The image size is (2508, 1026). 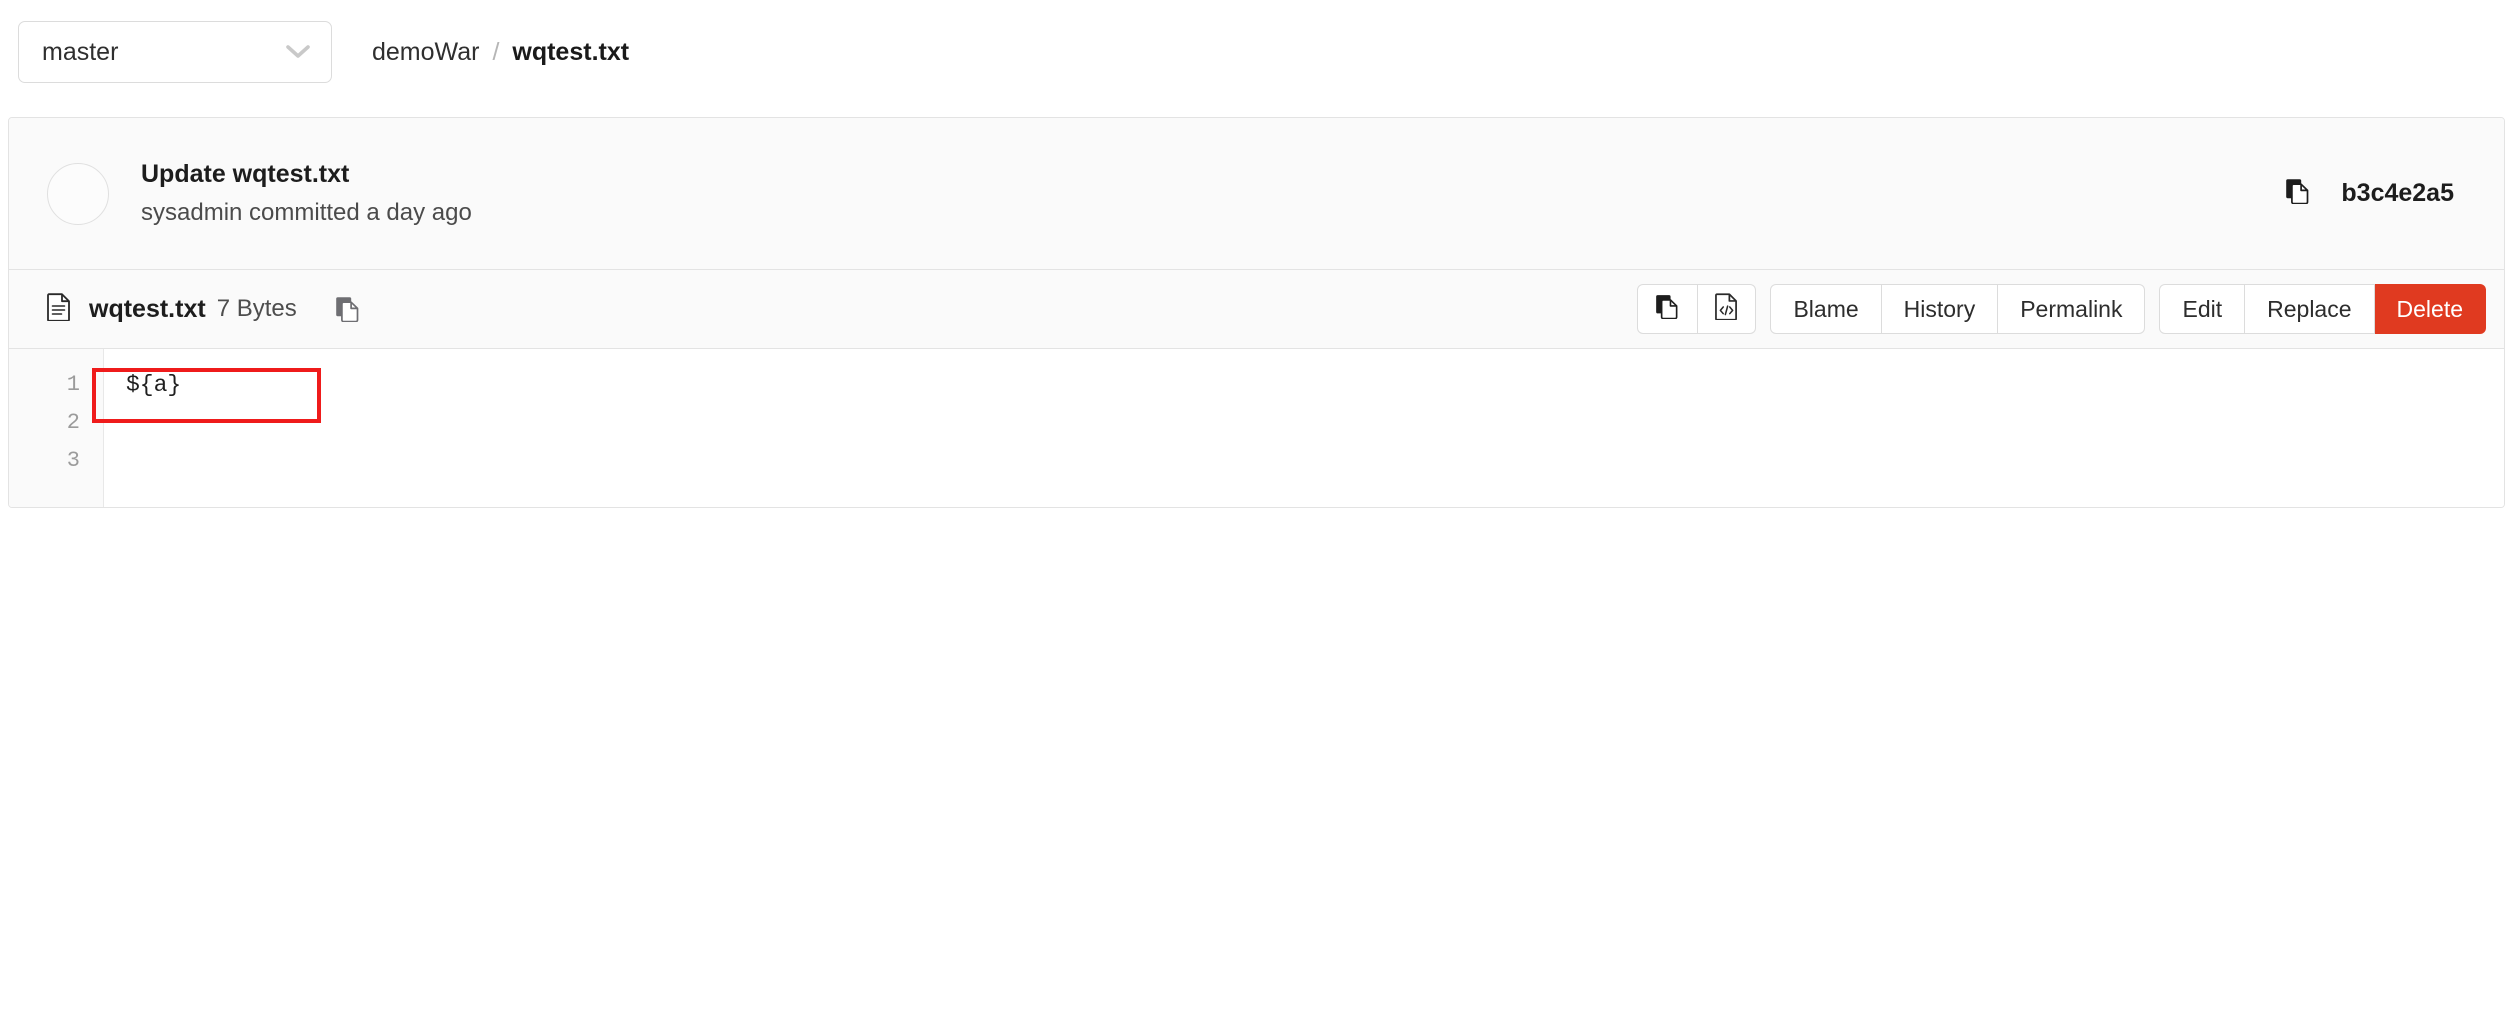 I want to click on file-text-icon, so click(x=59, y=309).